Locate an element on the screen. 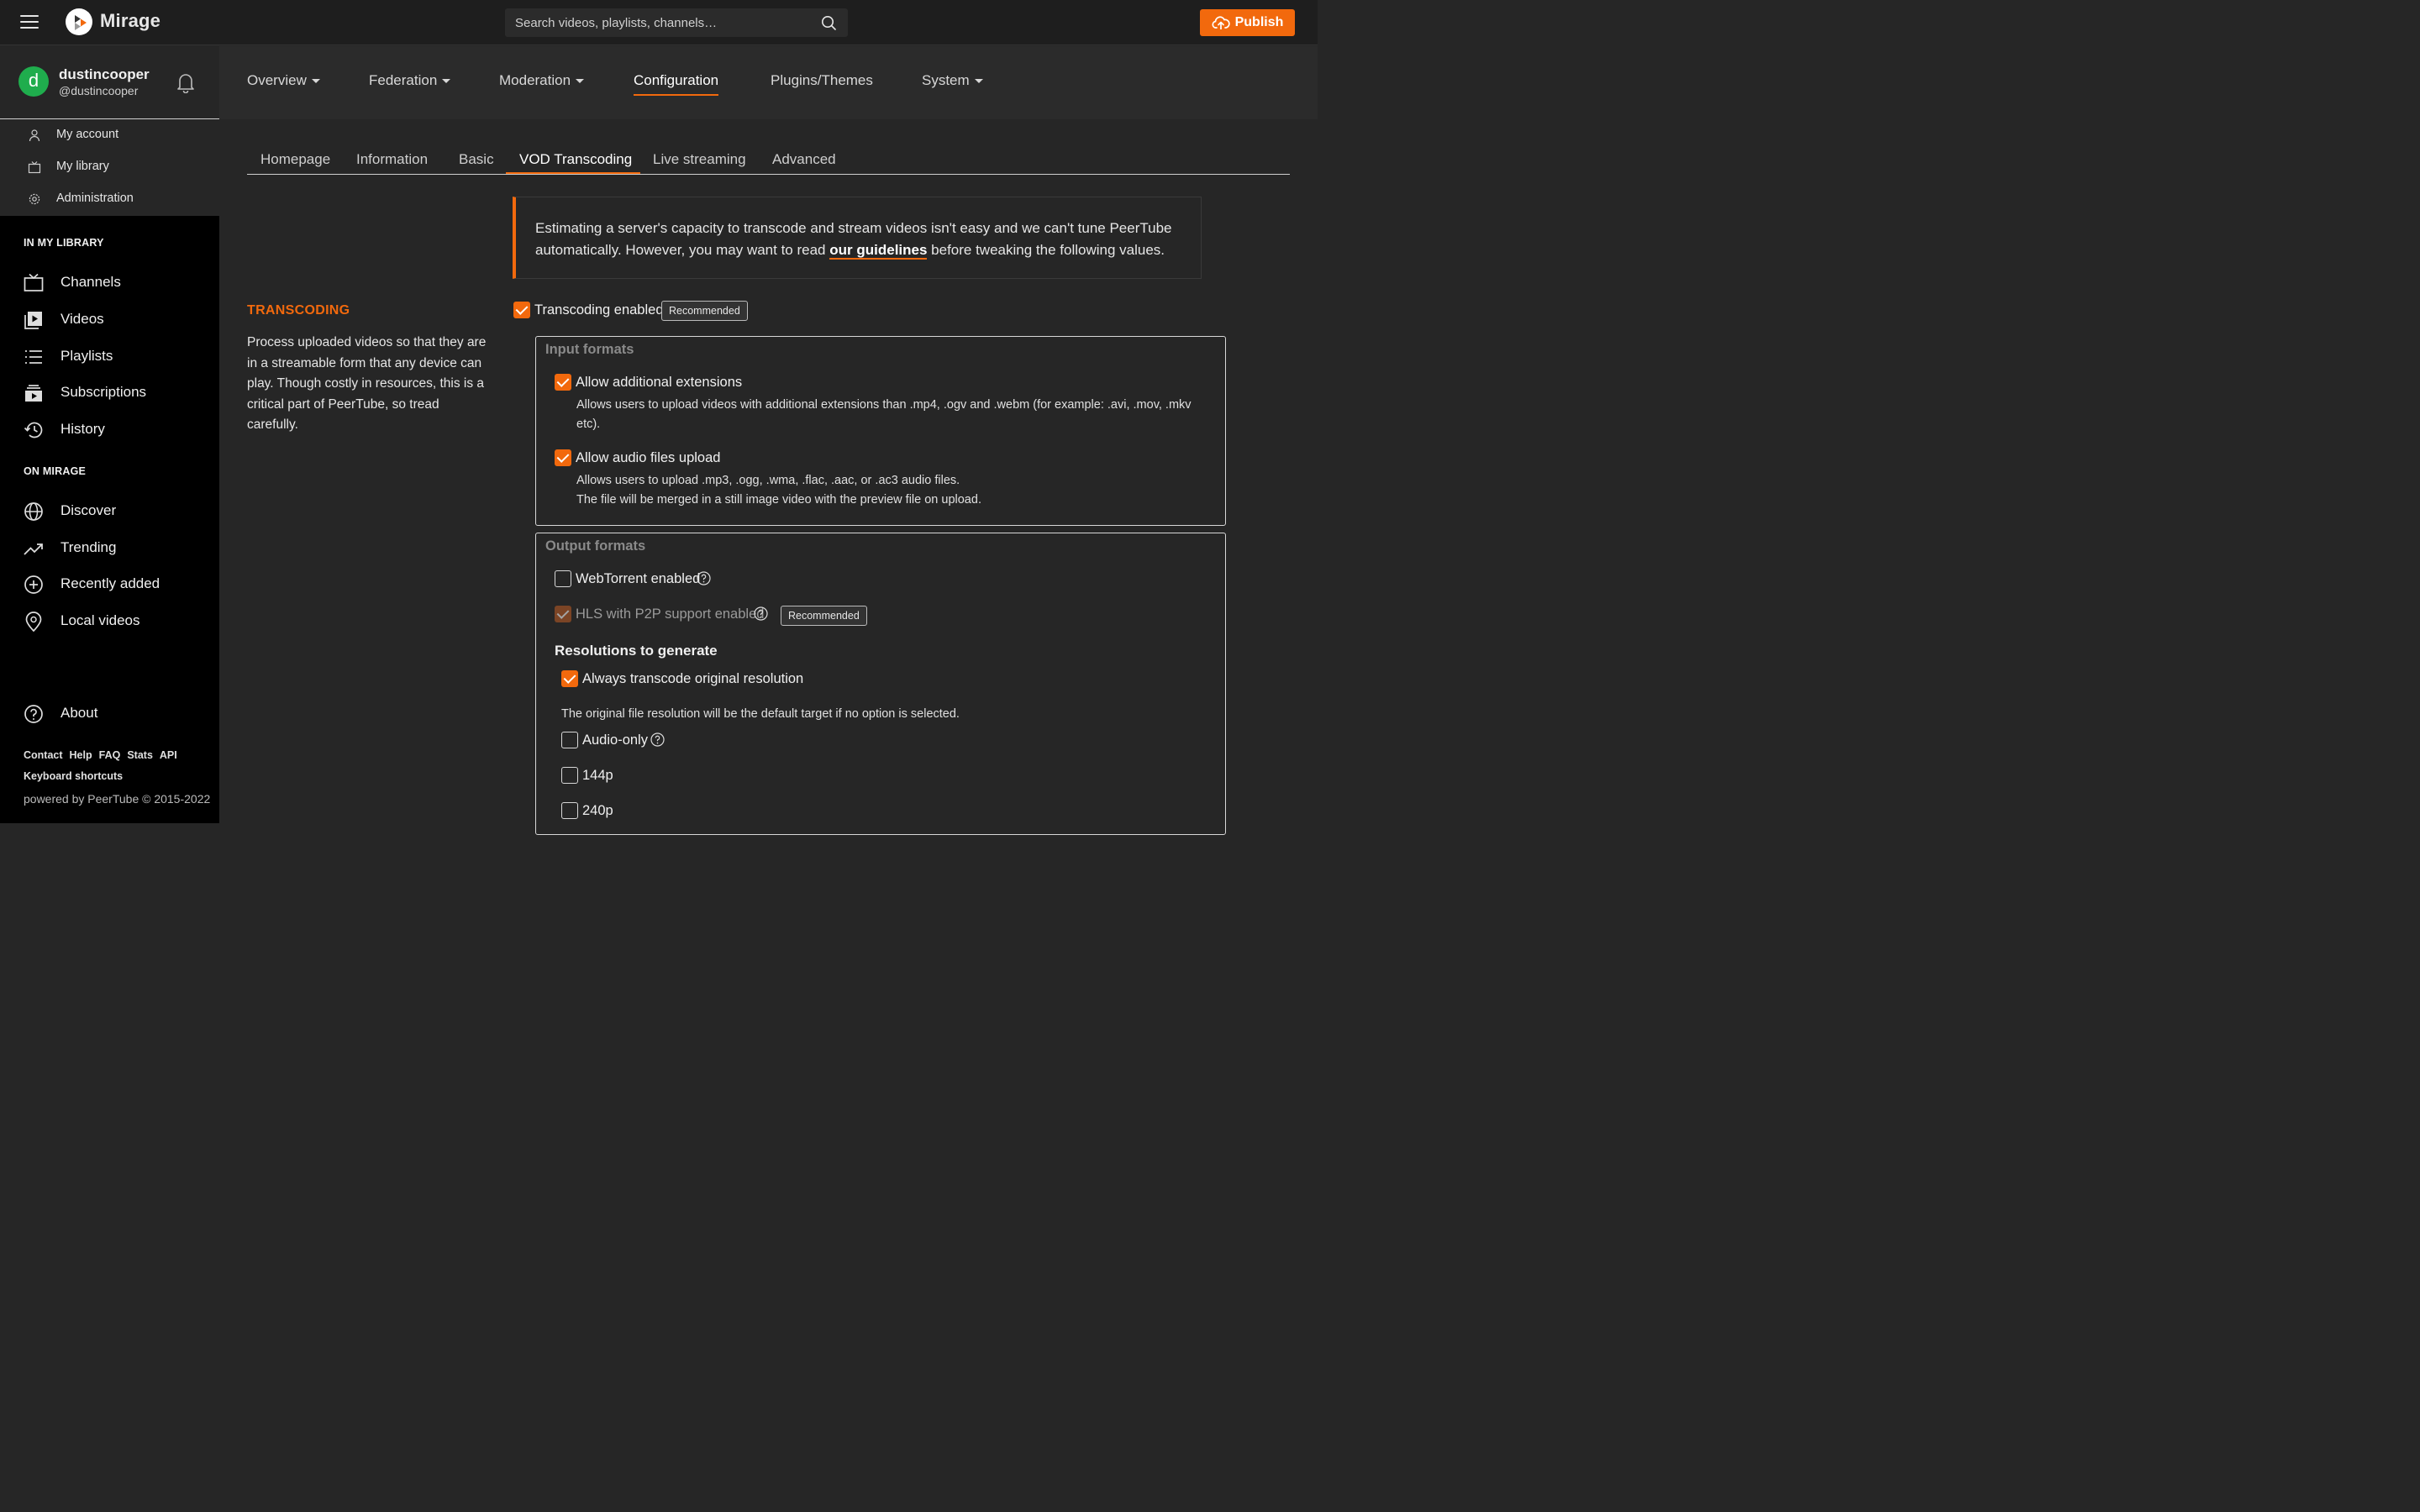  sidebar-item-subscriptions: Subscriptions is located at coordinates (109, 393).